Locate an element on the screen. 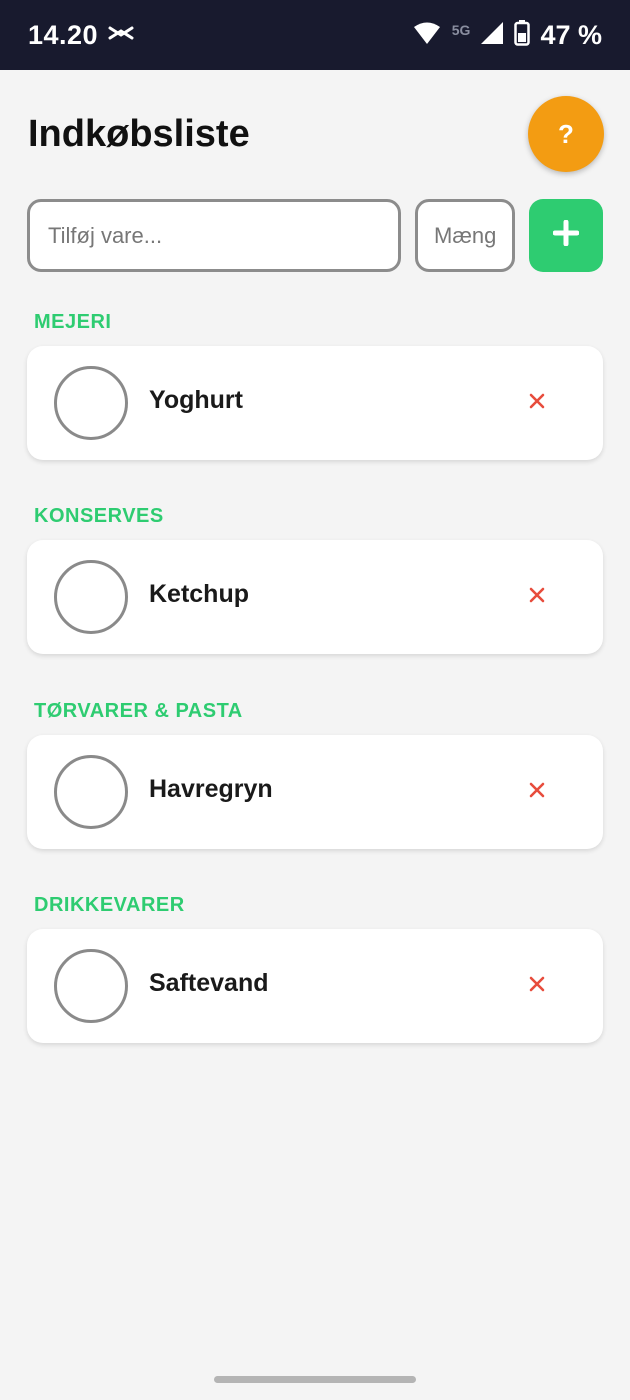 The height and width of the screenshot is (1400, 630). item-name: Ketchup is located at coordinates (199, 594).